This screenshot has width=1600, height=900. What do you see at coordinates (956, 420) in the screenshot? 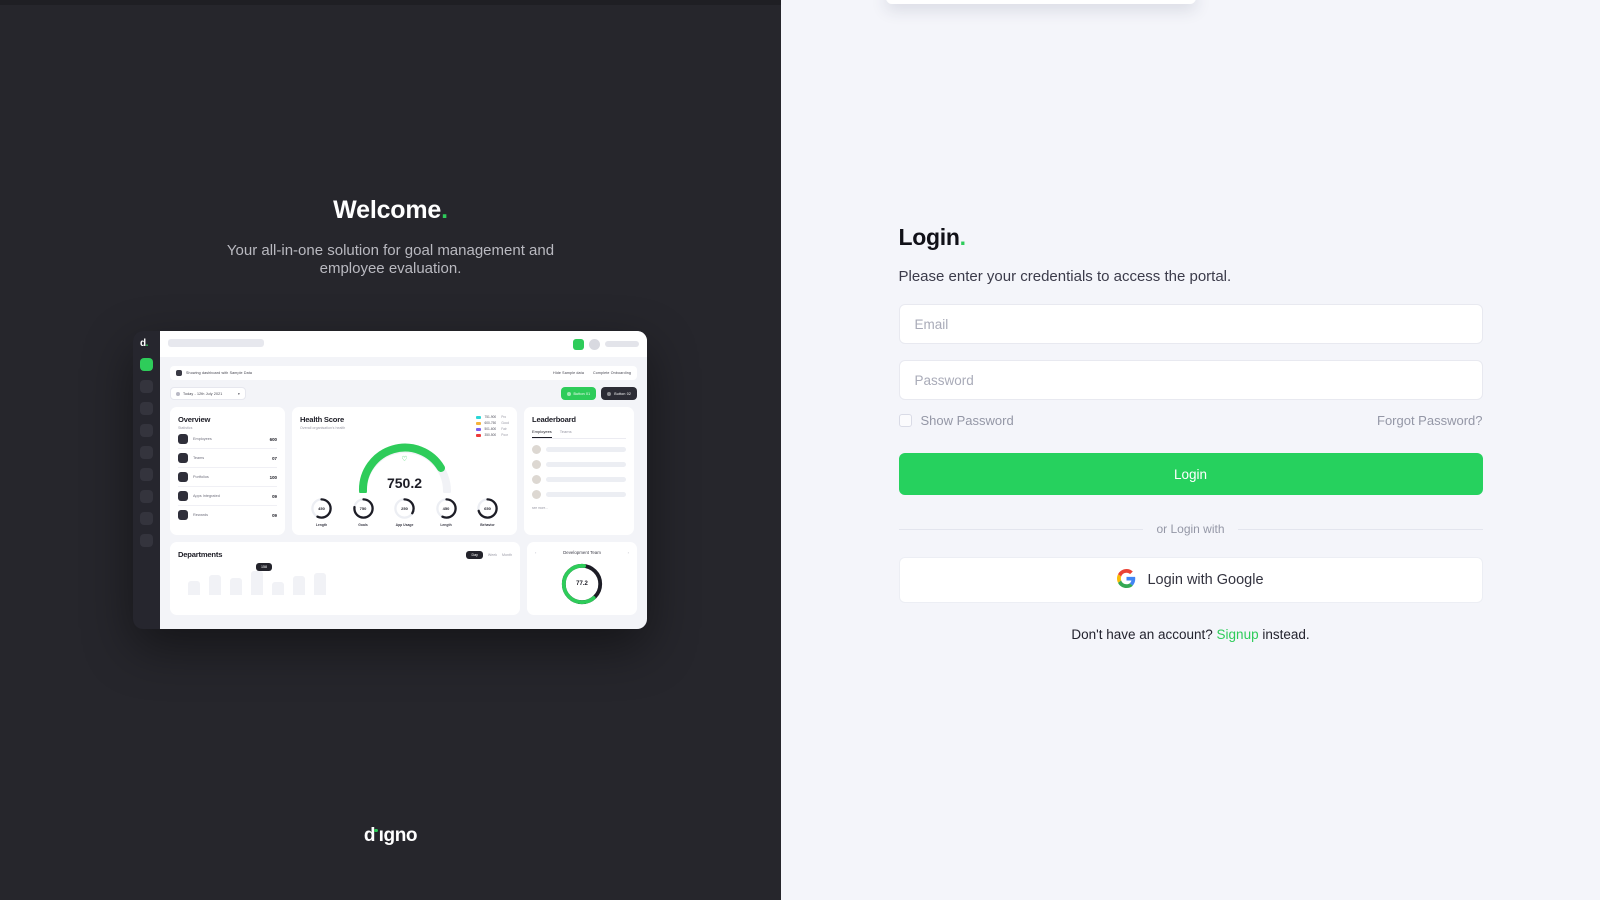
I see `show-password-toggle: Show Password` at bounding box center [956, 420].